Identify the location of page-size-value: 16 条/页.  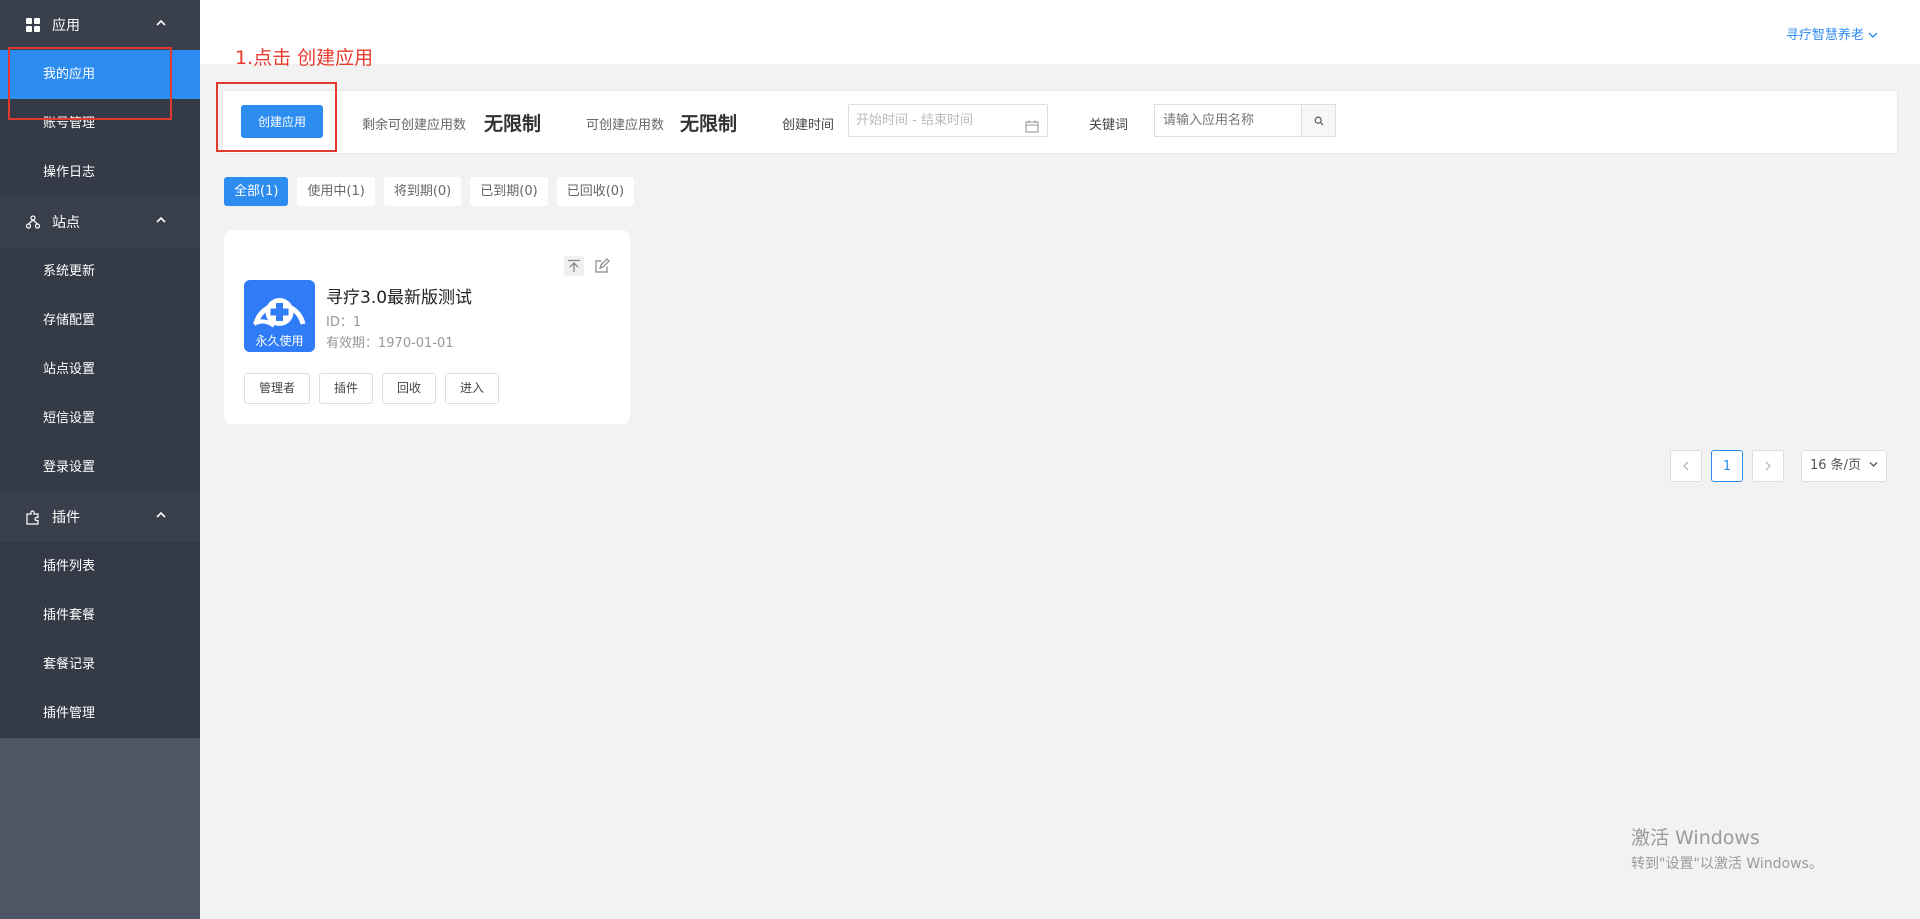
(1836, 465).